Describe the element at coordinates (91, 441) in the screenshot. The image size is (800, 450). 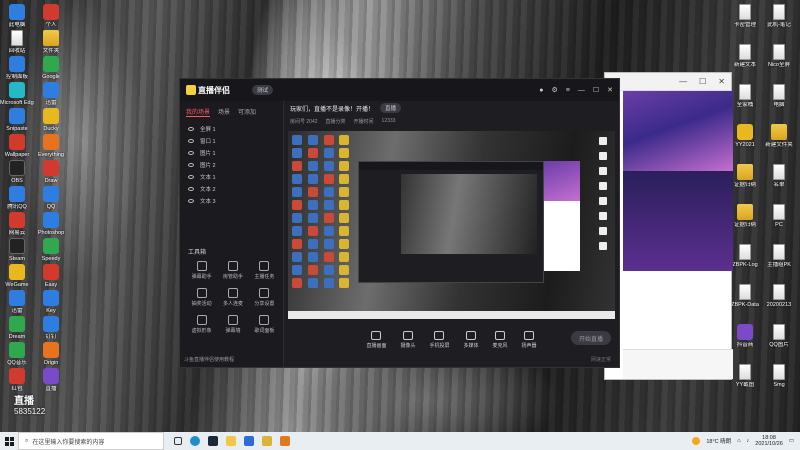
I see `taskbar-search: ⌕ 在这里输入你要搜索的内容` at that location.